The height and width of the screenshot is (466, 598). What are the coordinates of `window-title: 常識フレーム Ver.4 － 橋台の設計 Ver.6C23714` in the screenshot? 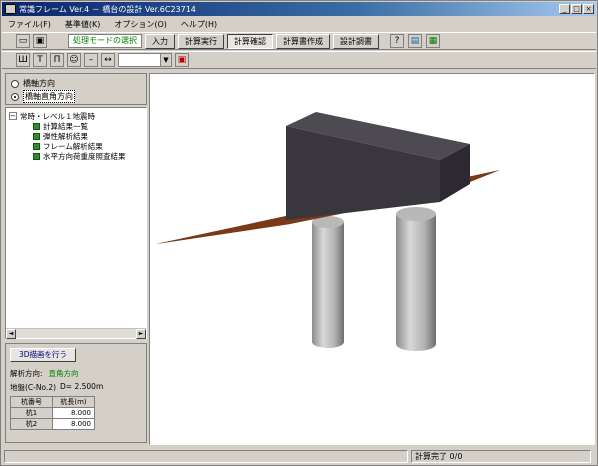 It's located at (107, 9).